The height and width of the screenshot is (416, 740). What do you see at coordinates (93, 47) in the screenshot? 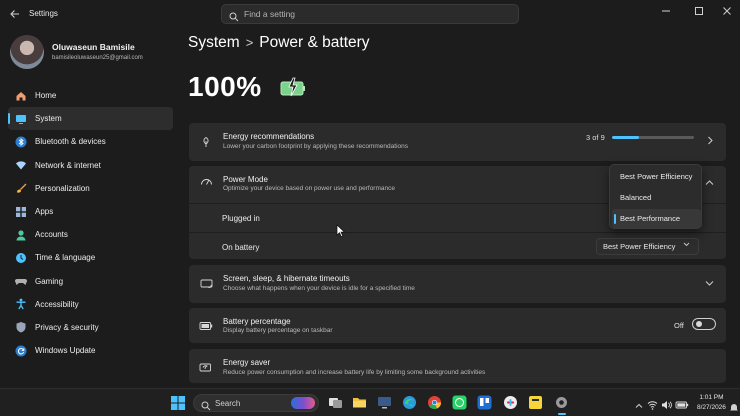
I see `user-name: Oluwaseun Bamisile` at bounding box center [93, 47].